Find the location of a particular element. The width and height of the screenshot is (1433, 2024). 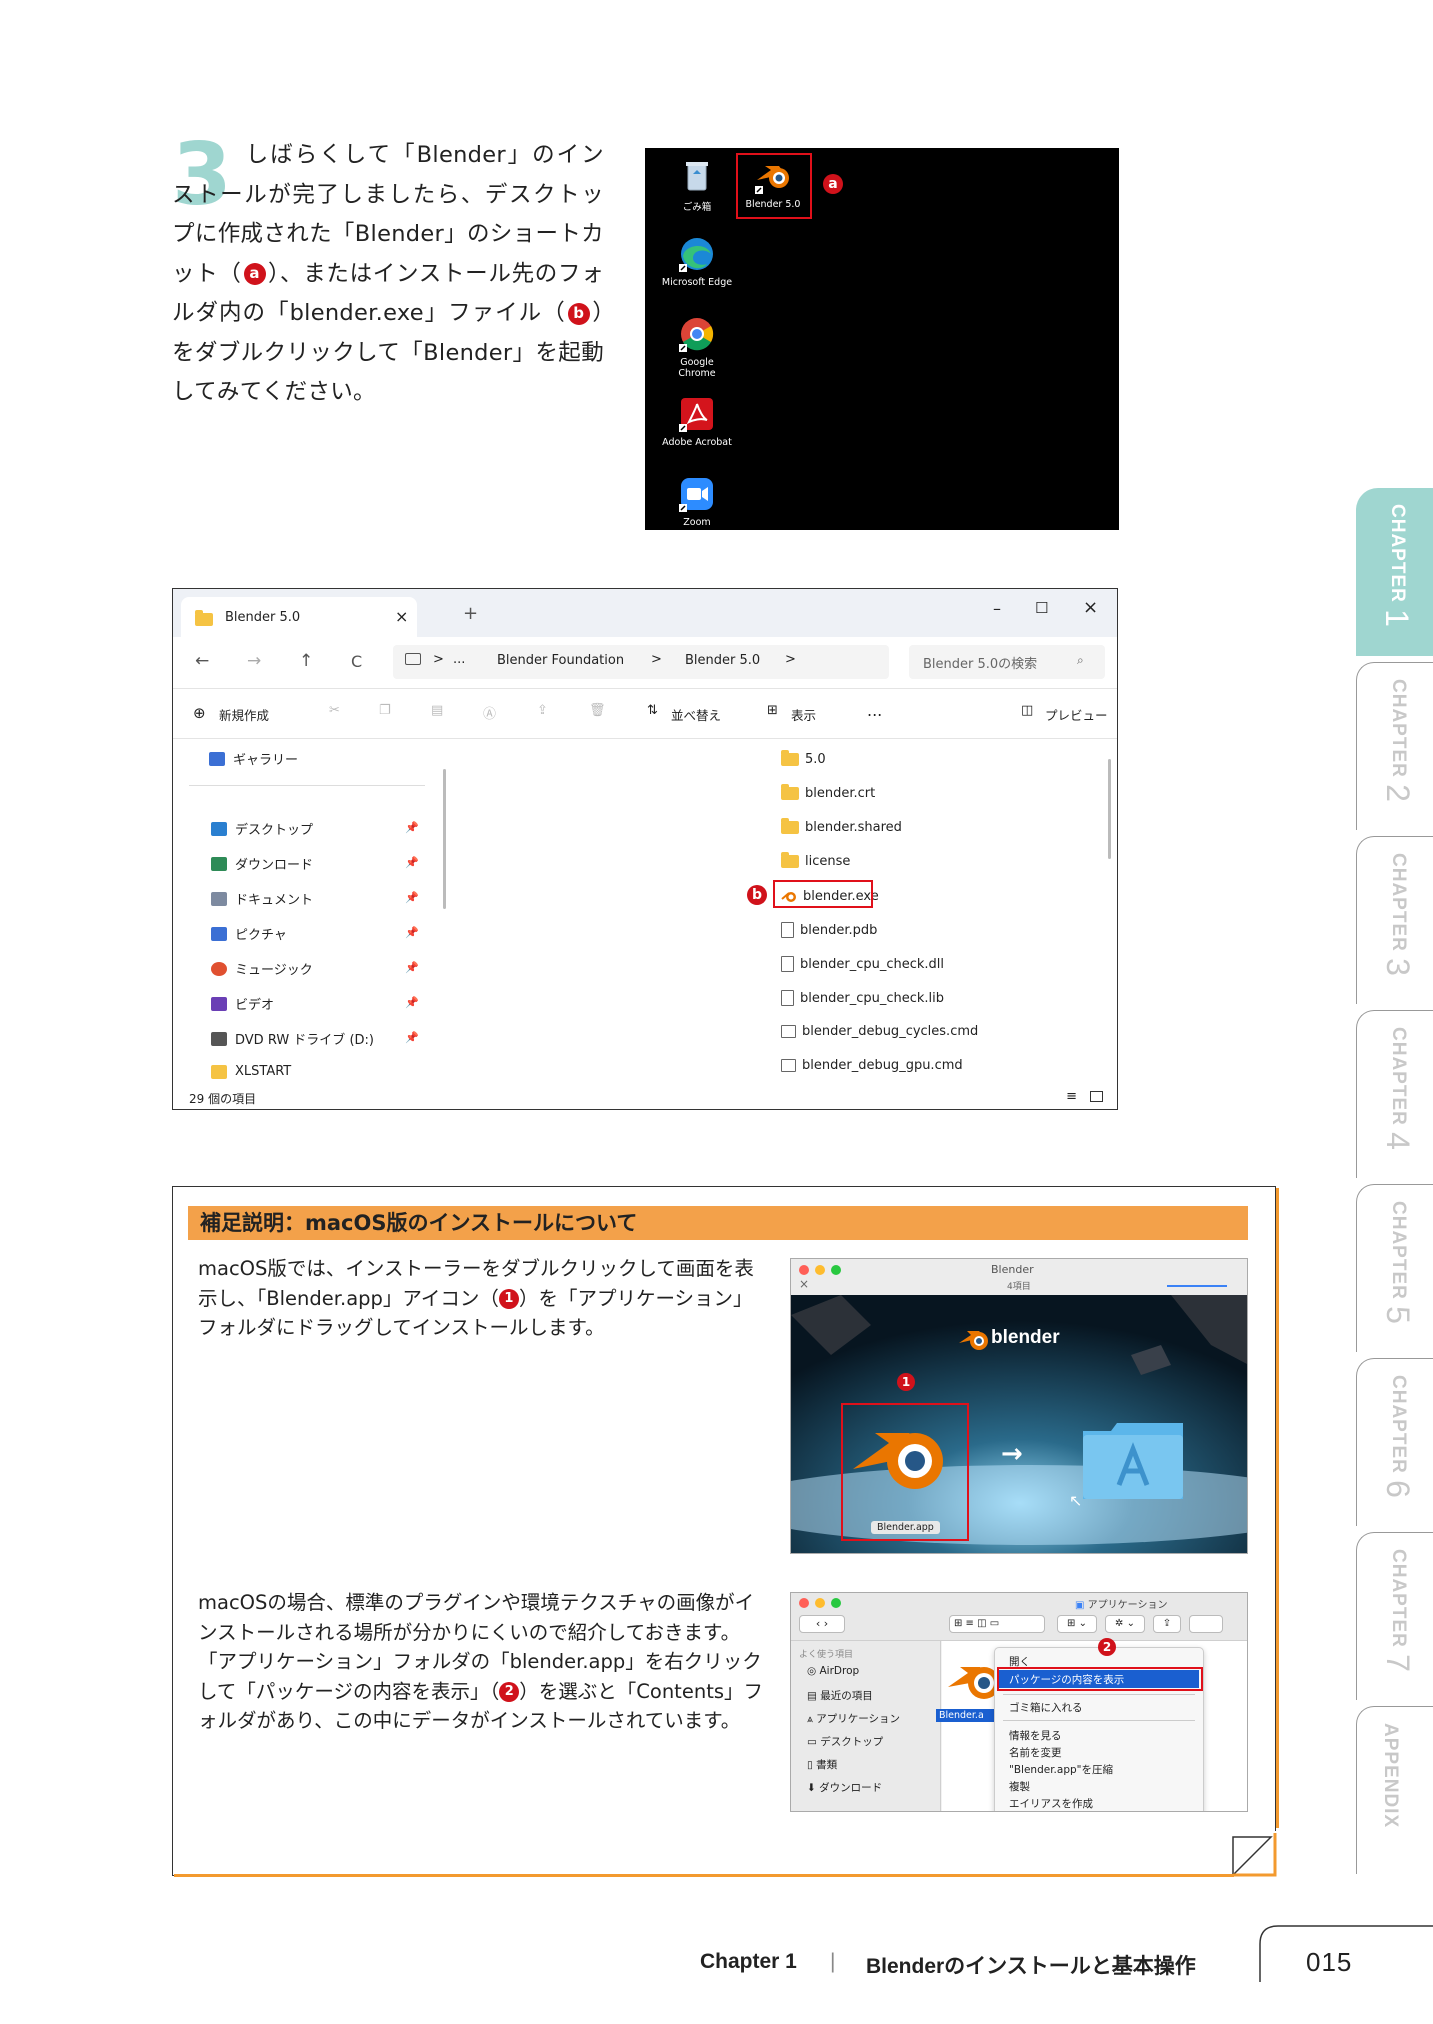

sidebar-item-applications: ⩓ アプリケーション is located at coordinates (853, 1718).